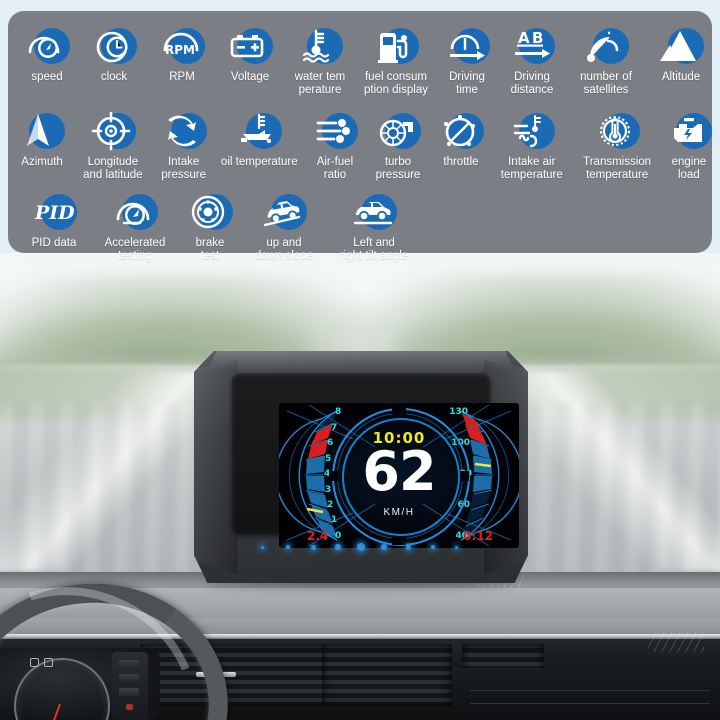 This screenshot has width=720, height=720. I want to click on device-led-strip, so click(361, 547).